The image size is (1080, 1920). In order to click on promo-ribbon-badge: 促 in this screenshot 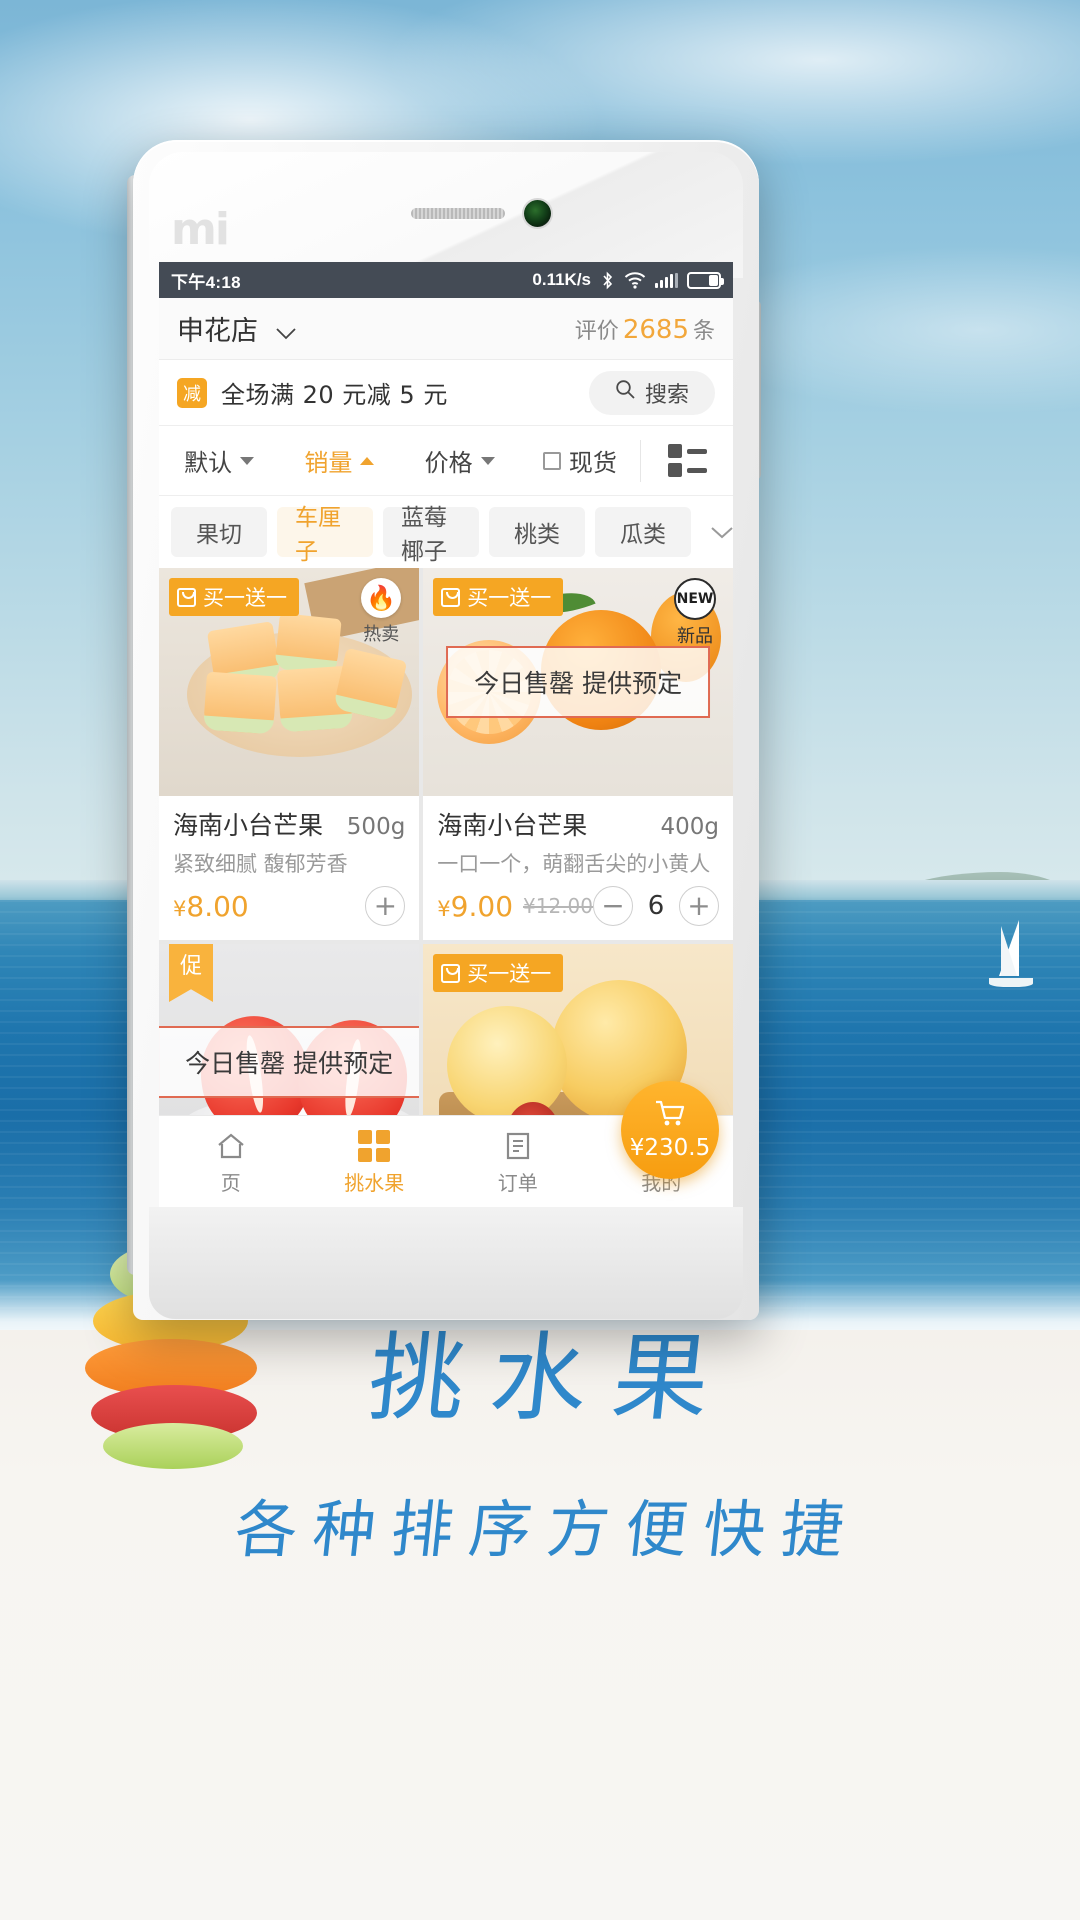, I will do `click(191, 973)`.